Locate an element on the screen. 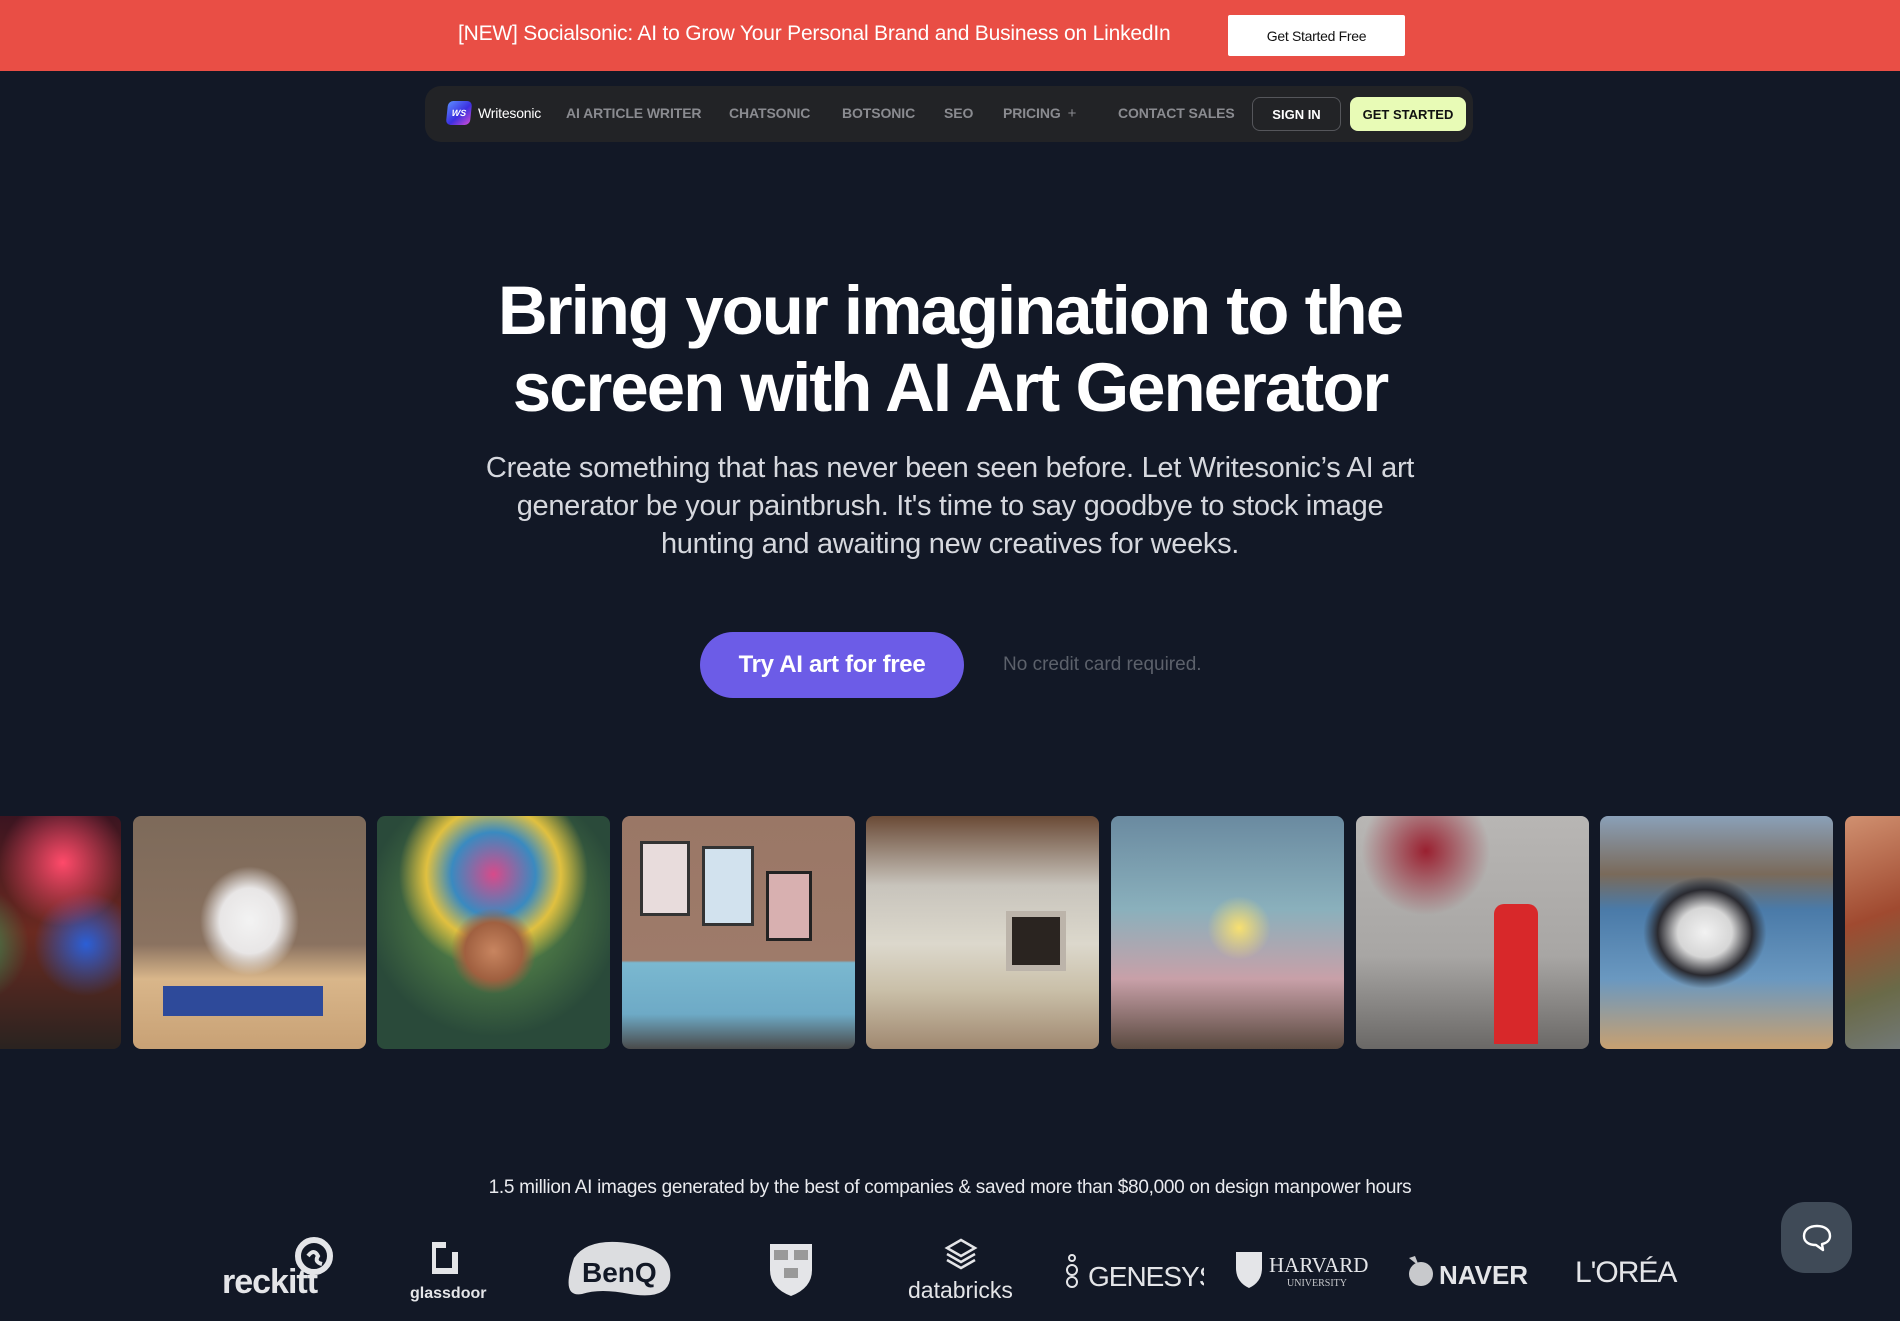 The height and width of the screenshot is (1321, 1900). gallery-image-unicorn is located at coordinates (249, 932).